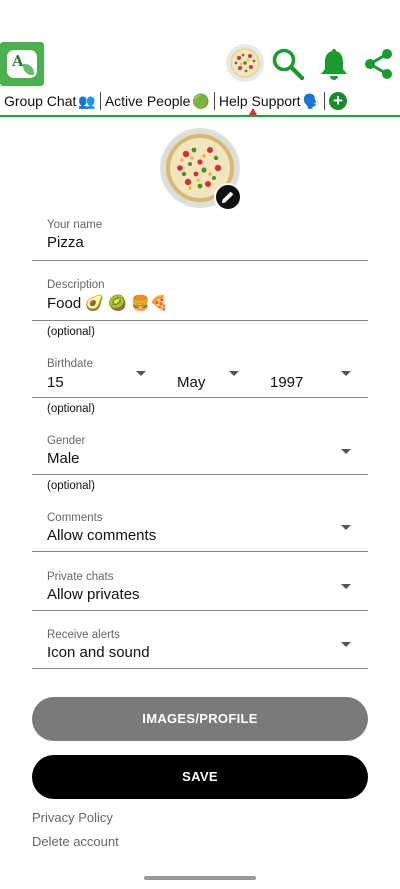 The height and width of the screenshot is (889, 400). Describe the element at coordinates (288, 64) in the screenshot. I see `search-icon` at that location.